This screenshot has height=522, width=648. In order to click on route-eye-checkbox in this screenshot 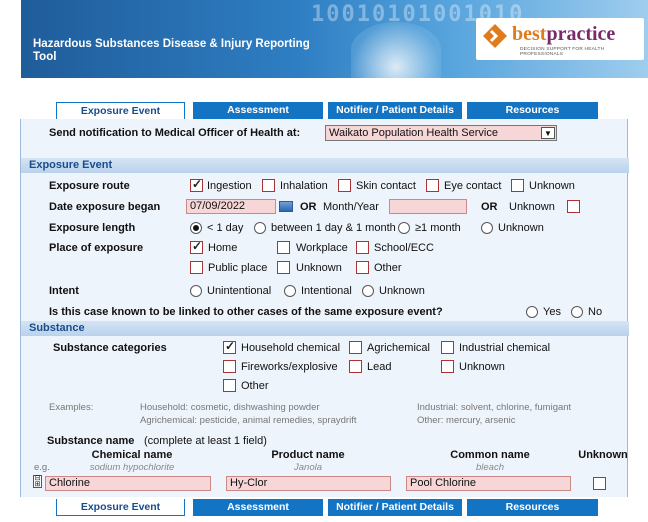, I will do `click(432, 185)`.